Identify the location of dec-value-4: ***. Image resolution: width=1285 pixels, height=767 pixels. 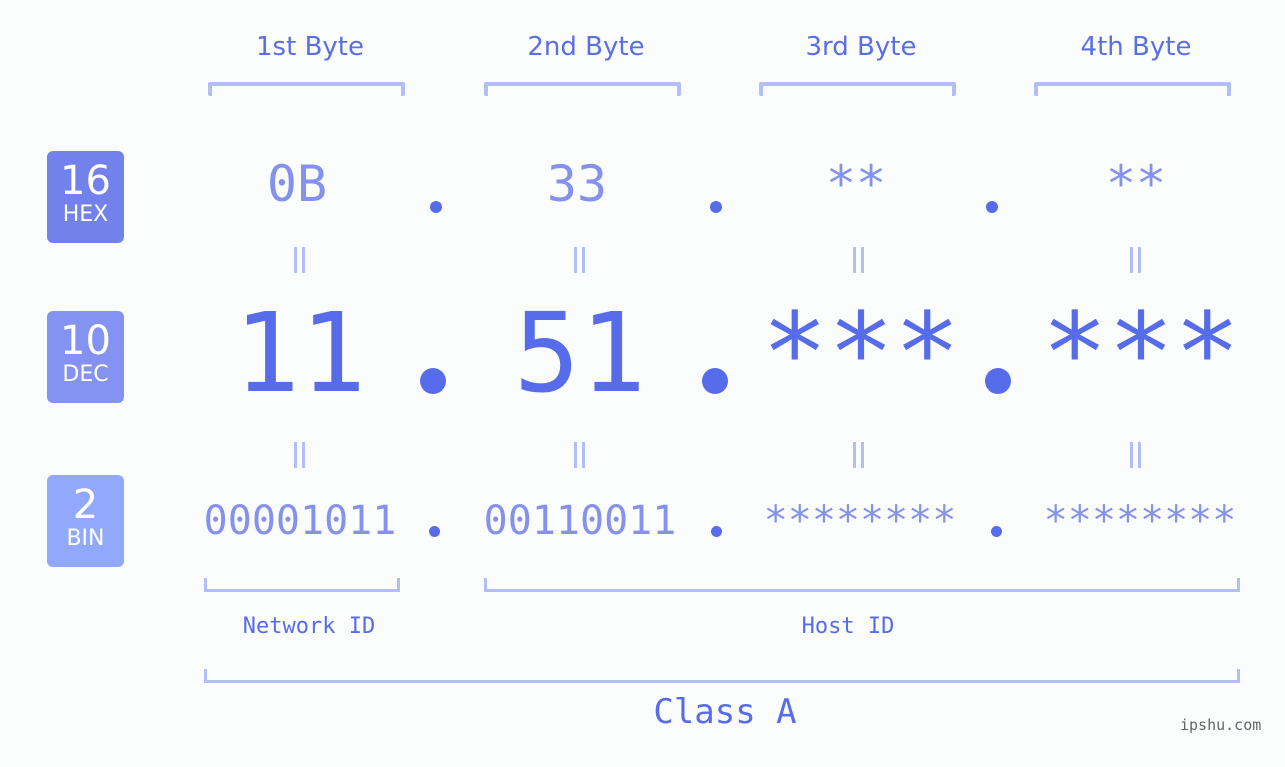
(1141, 353).